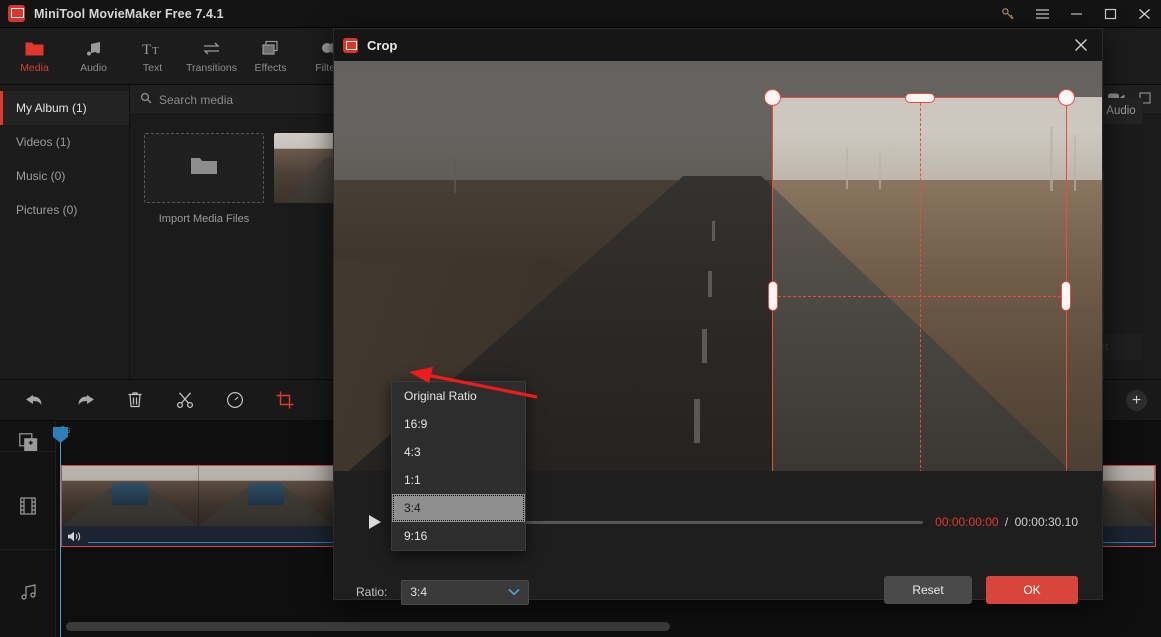 Image resolution: width=1161 pixels, height=637 pixels. I want to click on tab-effects-label: Effects, so click(270, 68).